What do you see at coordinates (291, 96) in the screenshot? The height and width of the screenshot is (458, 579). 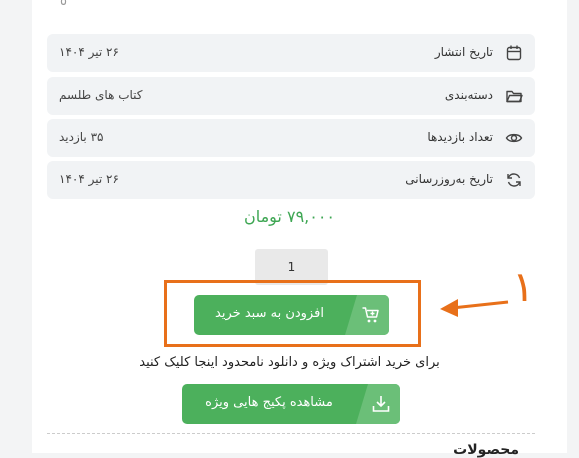 I see `meta-row-category: دسته‌بندی کتاب های طلسم` at bounding box center [291, 96].